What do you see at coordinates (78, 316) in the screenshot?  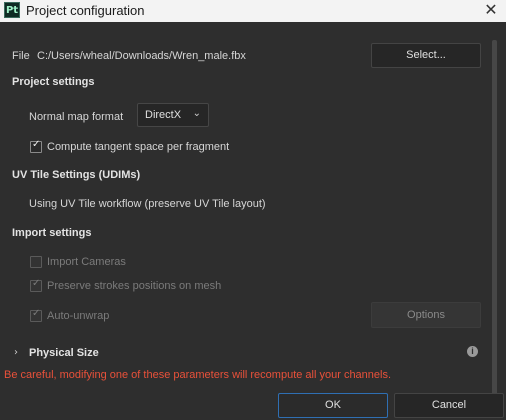 I see `auto-unwrap-label: Auto-unwrap` at bounding box center [78, 316].